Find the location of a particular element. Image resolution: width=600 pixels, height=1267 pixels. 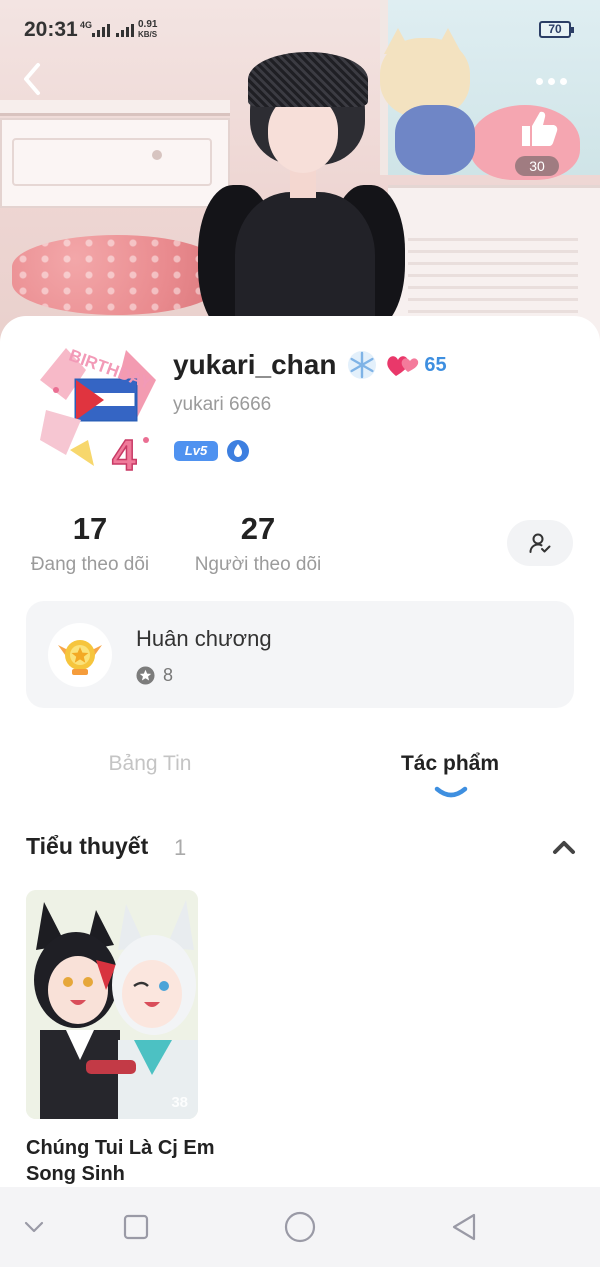

active-tab-indicator is located at coordinates (451, 792).